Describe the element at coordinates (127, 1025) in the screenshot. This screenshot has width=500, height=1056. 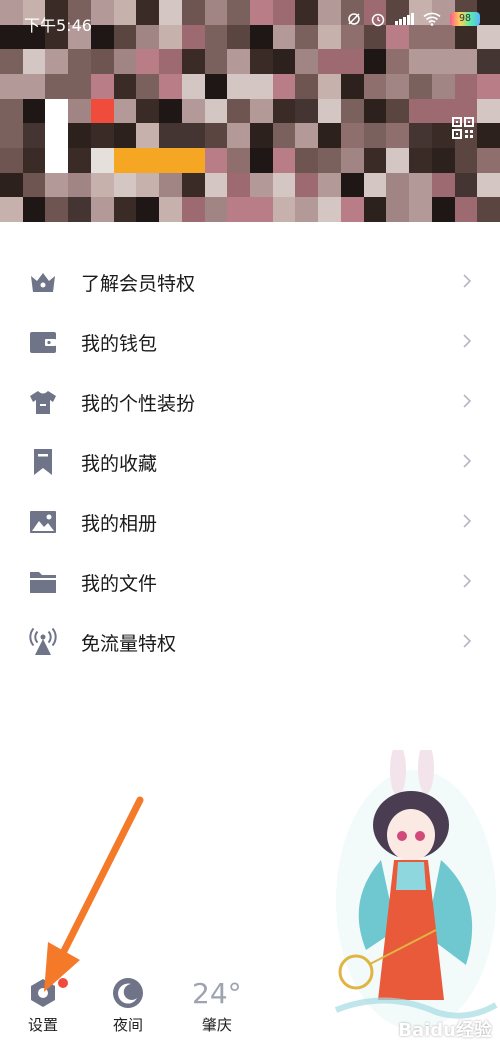
I see `night-mode-label: 夜间` at that location.